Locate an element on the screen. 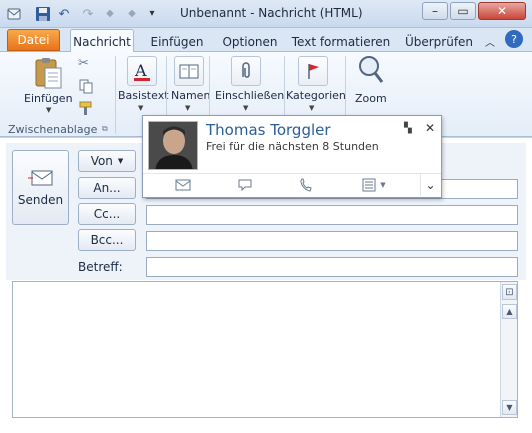  undo-icon: ↶ is located at coordinates (64, 14).